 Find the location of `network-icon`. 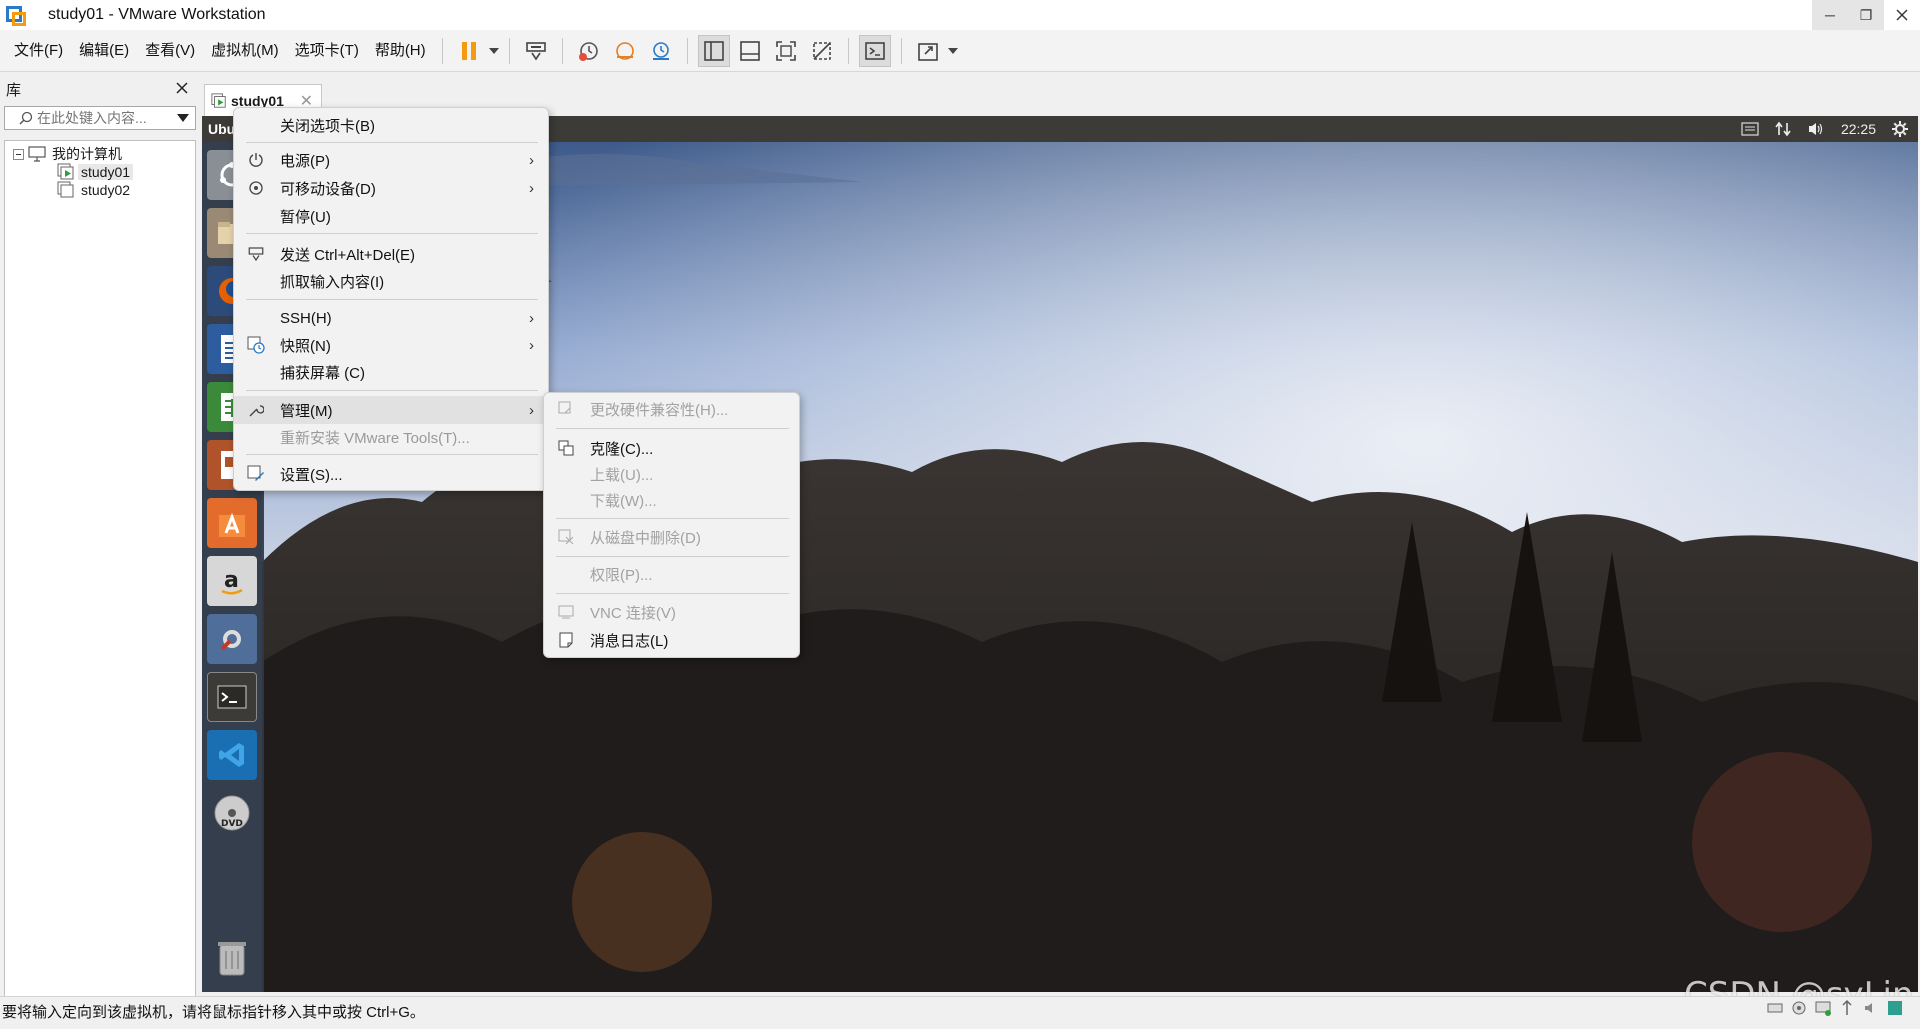

network-icon is located at coordinates (1783, 129).